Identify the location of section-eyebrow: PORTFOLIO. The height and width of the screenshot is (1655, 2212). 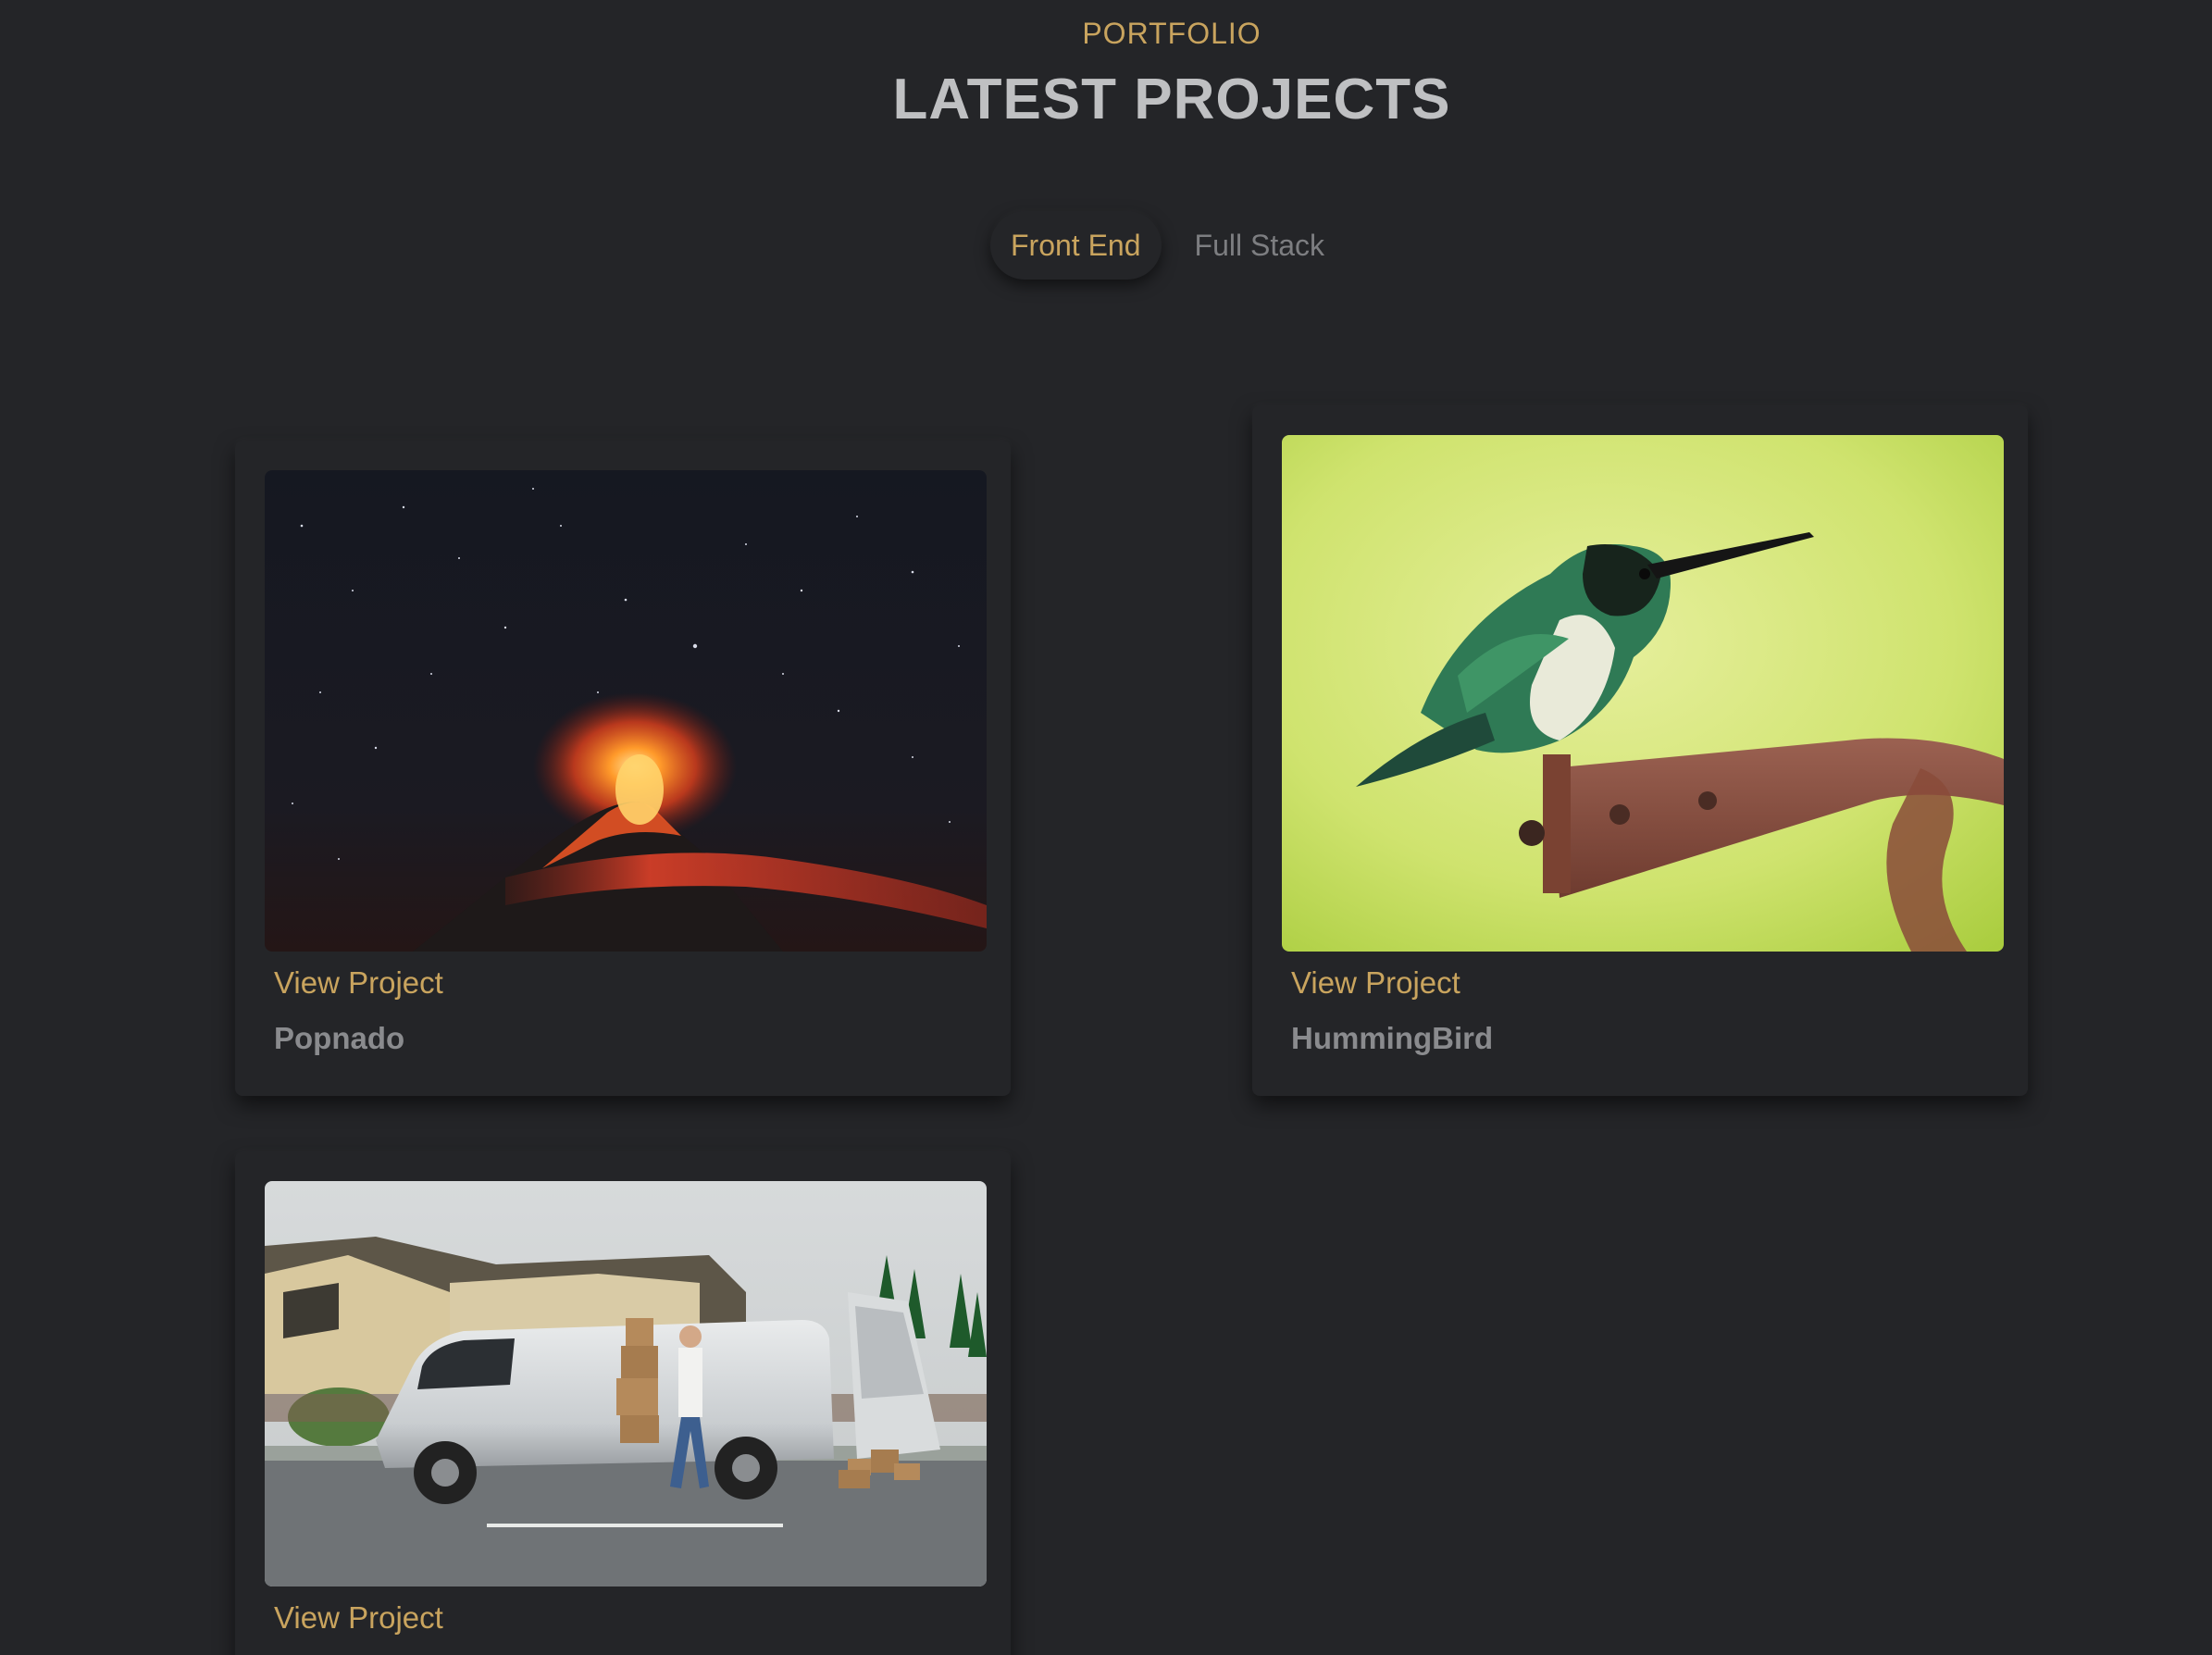
(1171, 33).